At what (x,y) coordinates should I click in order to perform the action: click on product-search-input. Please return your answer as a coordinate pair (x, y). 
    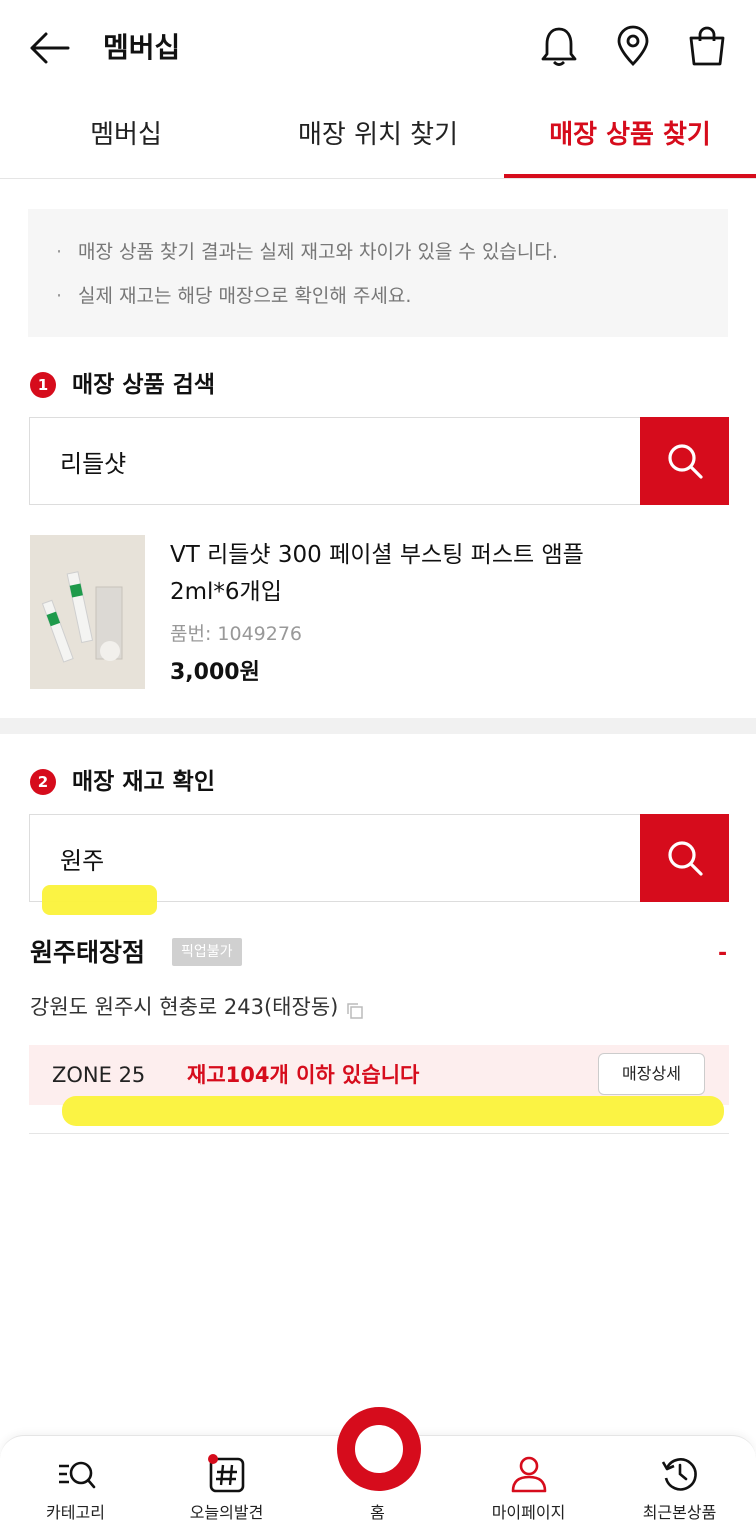
    Looking at the image, I should click on (335, 461).